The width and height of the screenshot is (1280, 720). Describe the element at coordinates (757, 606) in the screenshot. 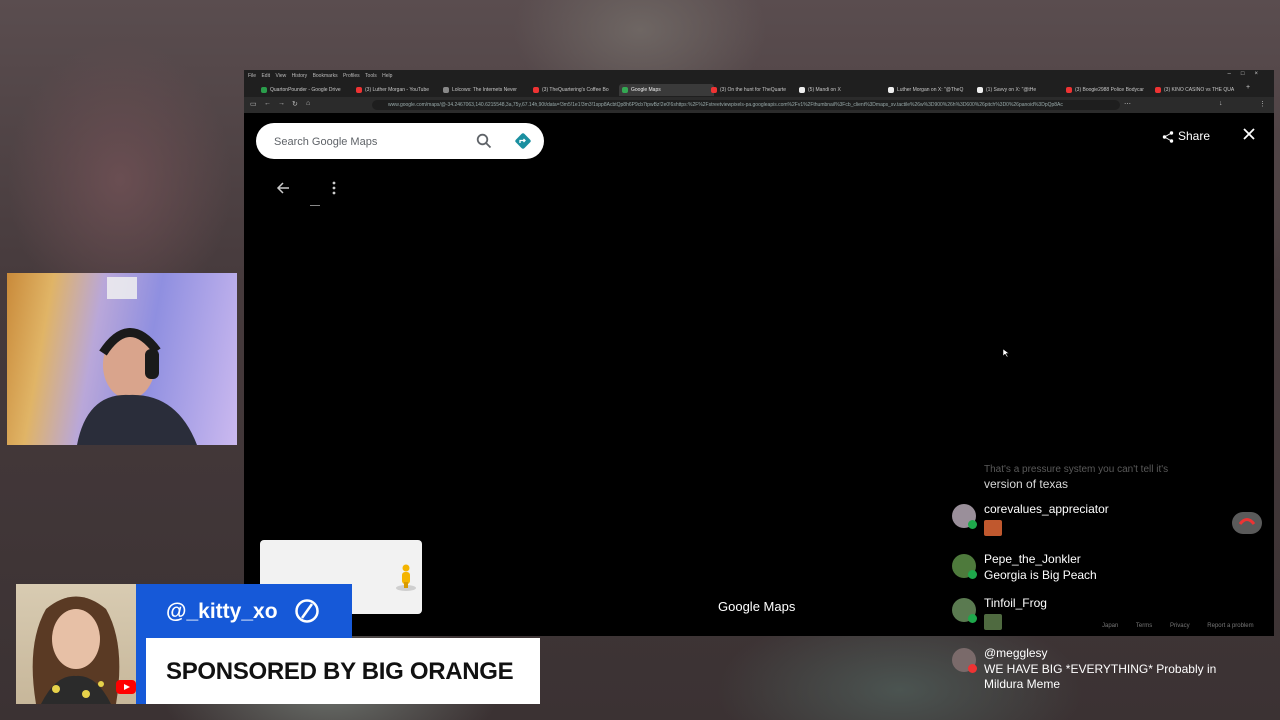

I see `google-maps-logo: Google Maps` at that location.